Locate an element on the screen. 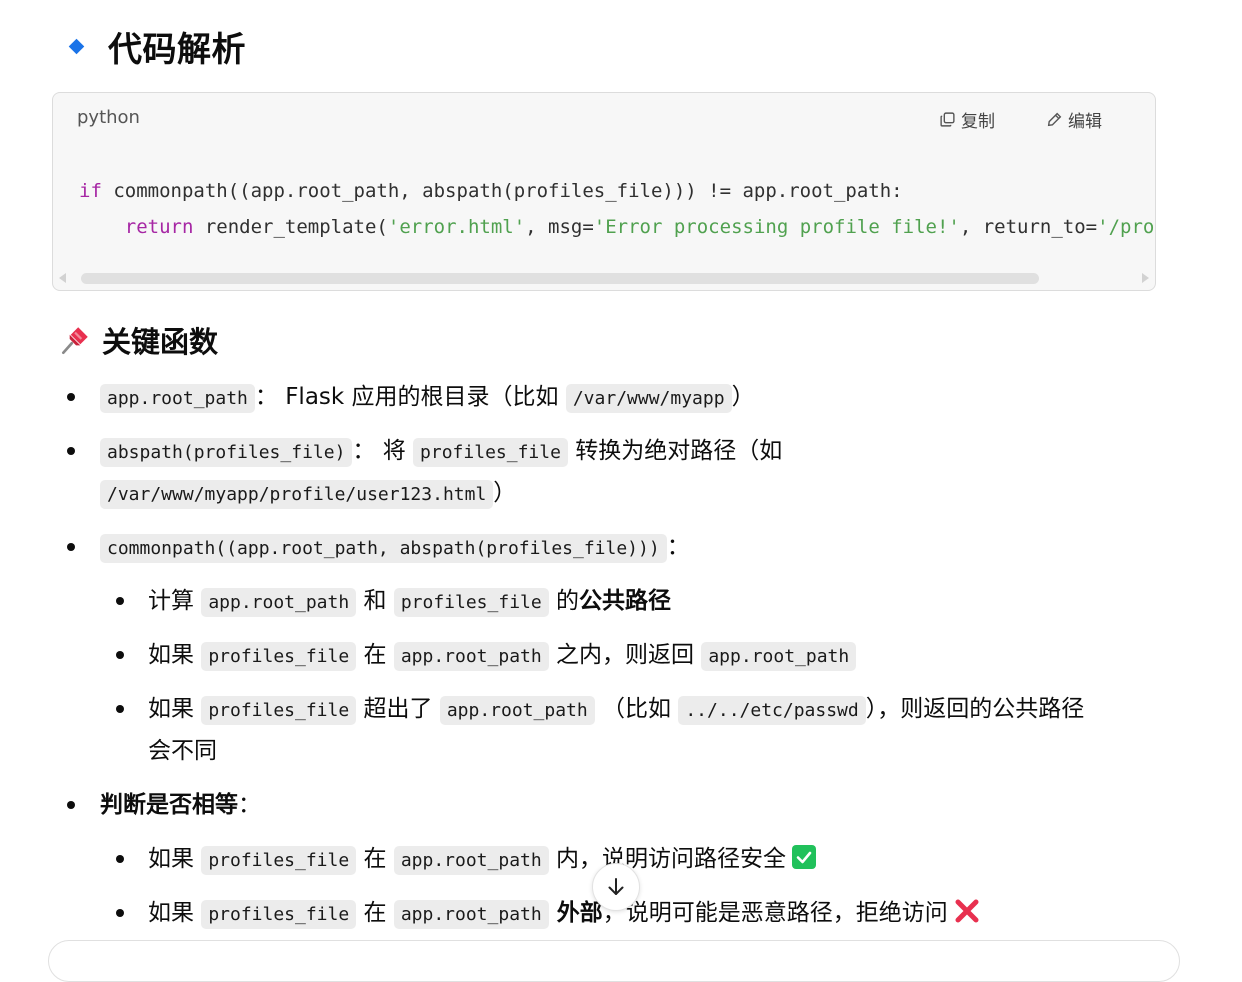  bold-text: 判断是否相等 is located at coordinates (169, 805).